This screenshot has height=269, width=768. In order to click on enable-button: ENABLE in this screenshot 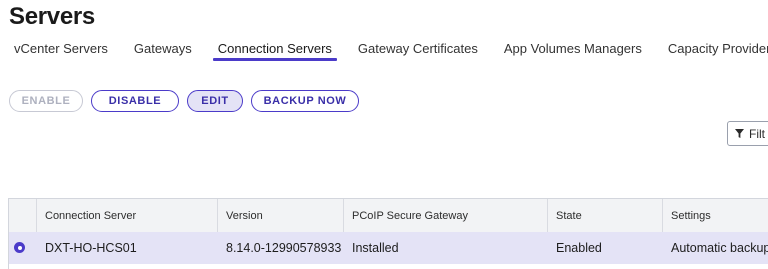, I will do `click(46, 101)`.